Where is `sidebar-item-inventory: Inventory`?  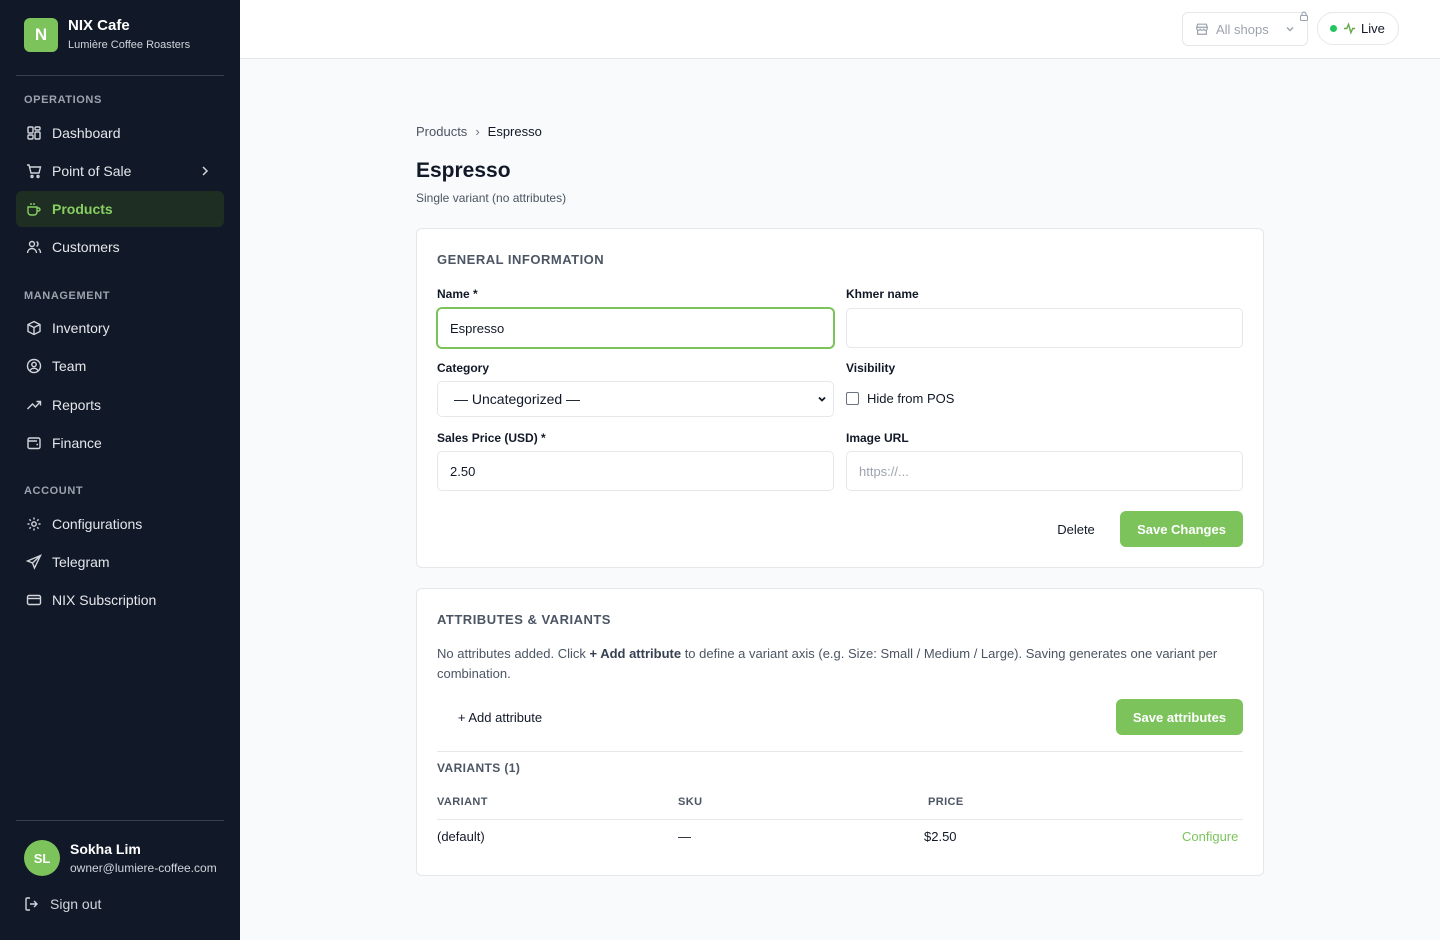 sidebar-item-inventory: Inventory is located at coordinates (120, 328).